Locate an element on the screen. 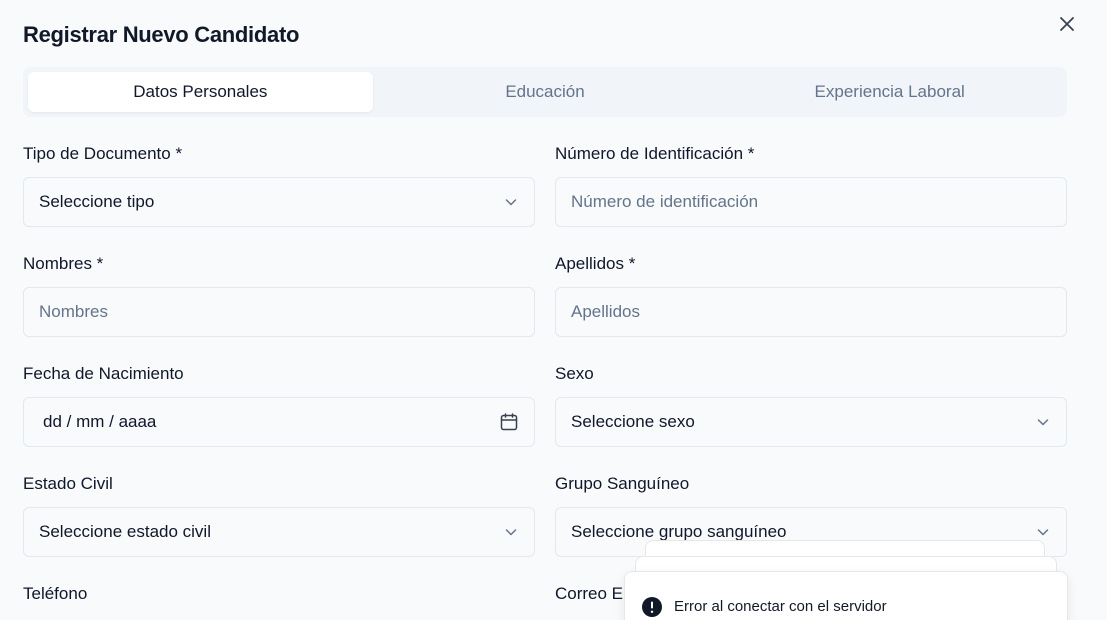 This screenshot has width=1107, height=620. estado-civil-label: Estado Civil is located at coordinates (68, 483).